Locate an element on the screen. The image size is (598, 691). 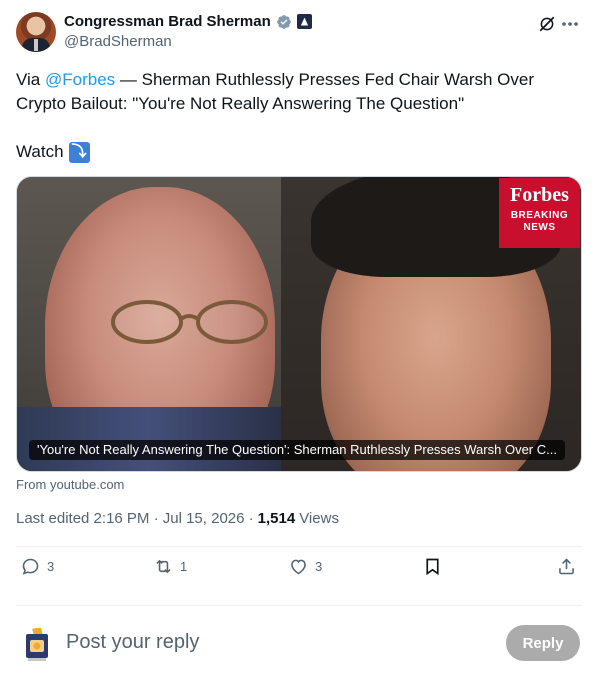
edited-timestamp: Last edited 2:16 PM · Jul 15, 2026 · is located at coordinates (135, 518).